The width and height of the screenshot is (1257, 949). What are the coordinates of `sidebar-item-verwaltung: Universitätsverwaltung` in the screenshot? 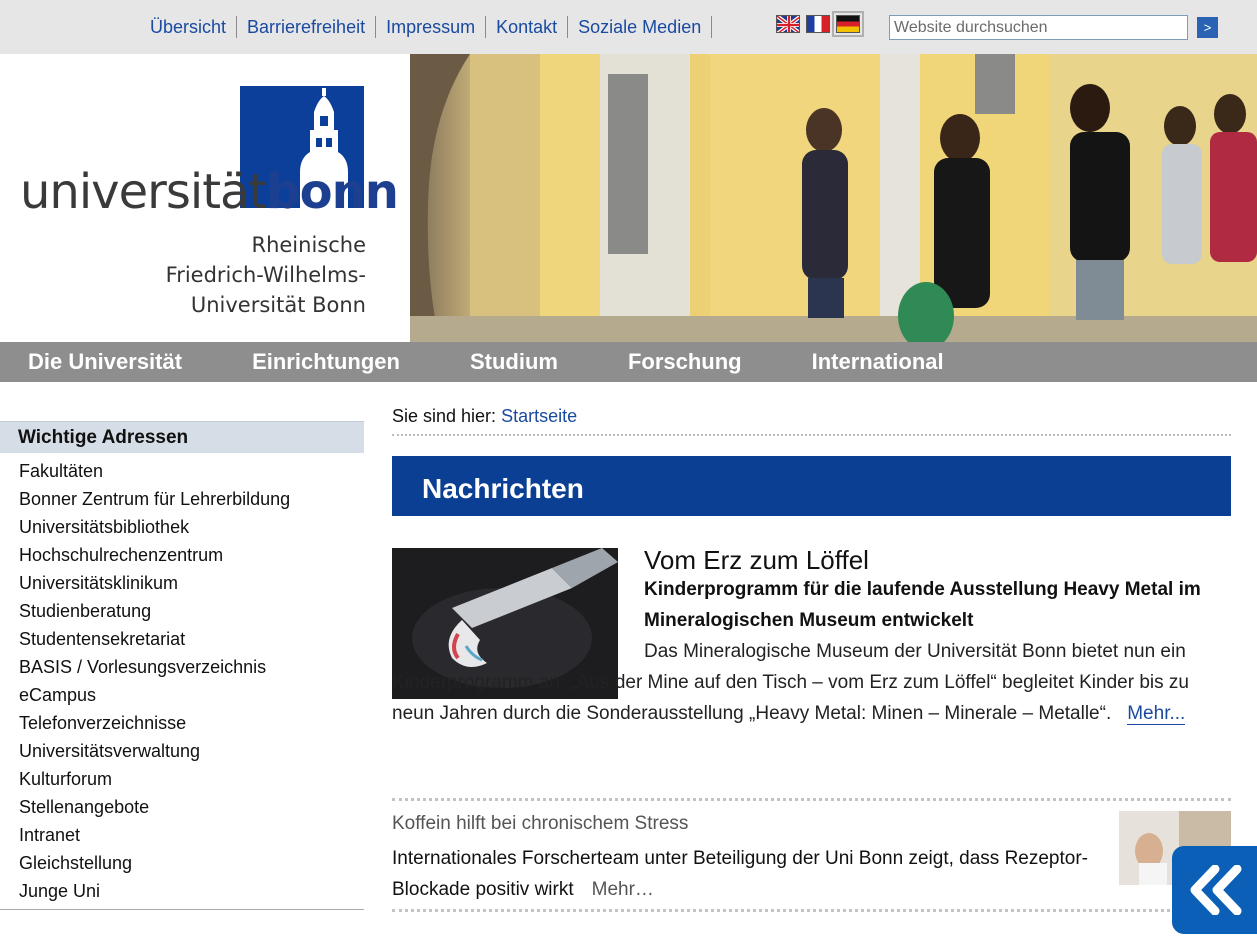 It's located at (182, 751).